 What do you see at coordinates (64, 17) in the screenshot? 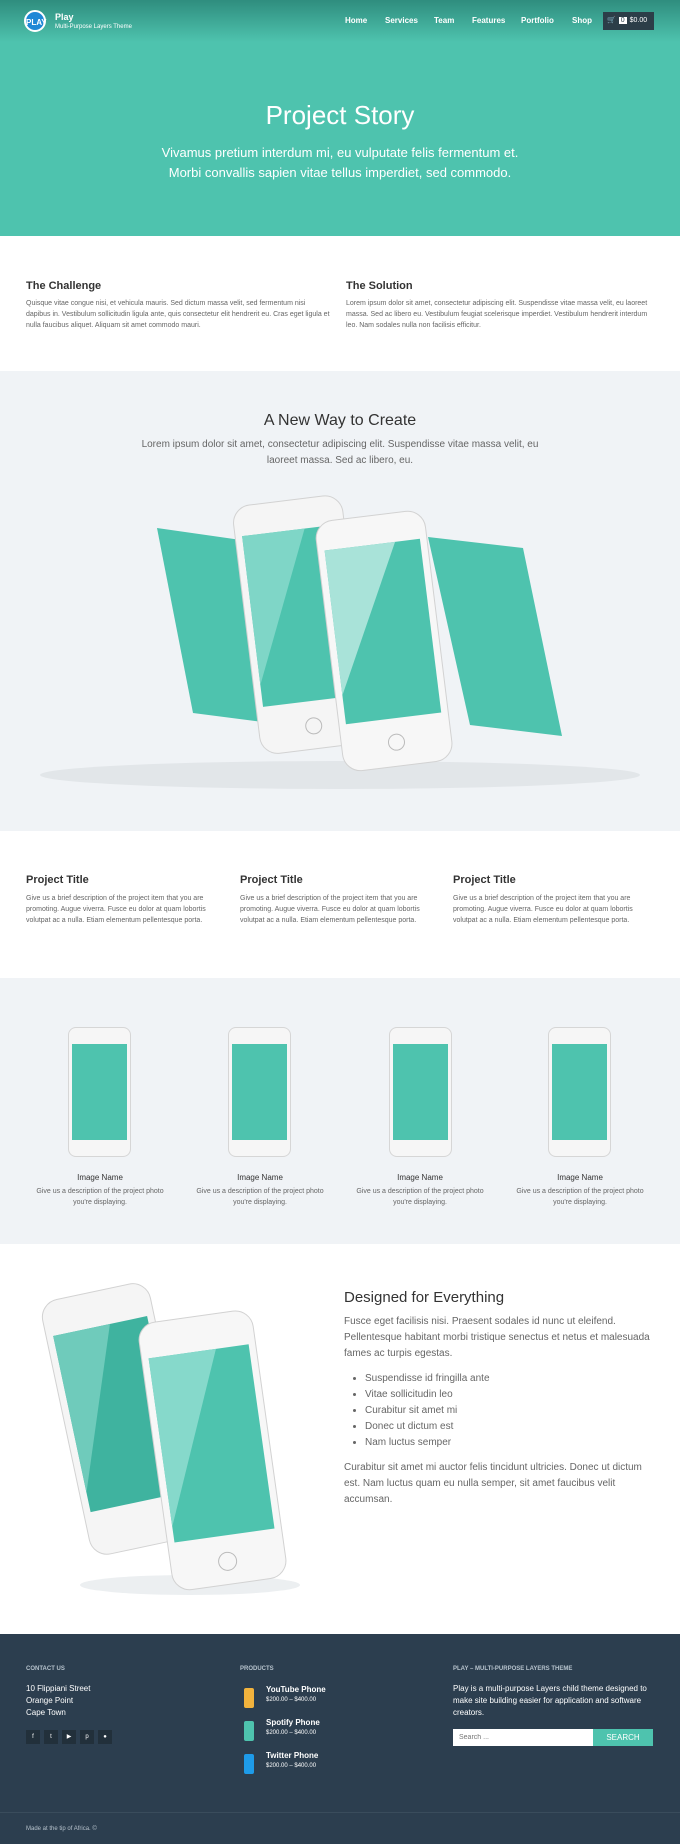
I see `site-title: Play` at bounding box center [64, 17].